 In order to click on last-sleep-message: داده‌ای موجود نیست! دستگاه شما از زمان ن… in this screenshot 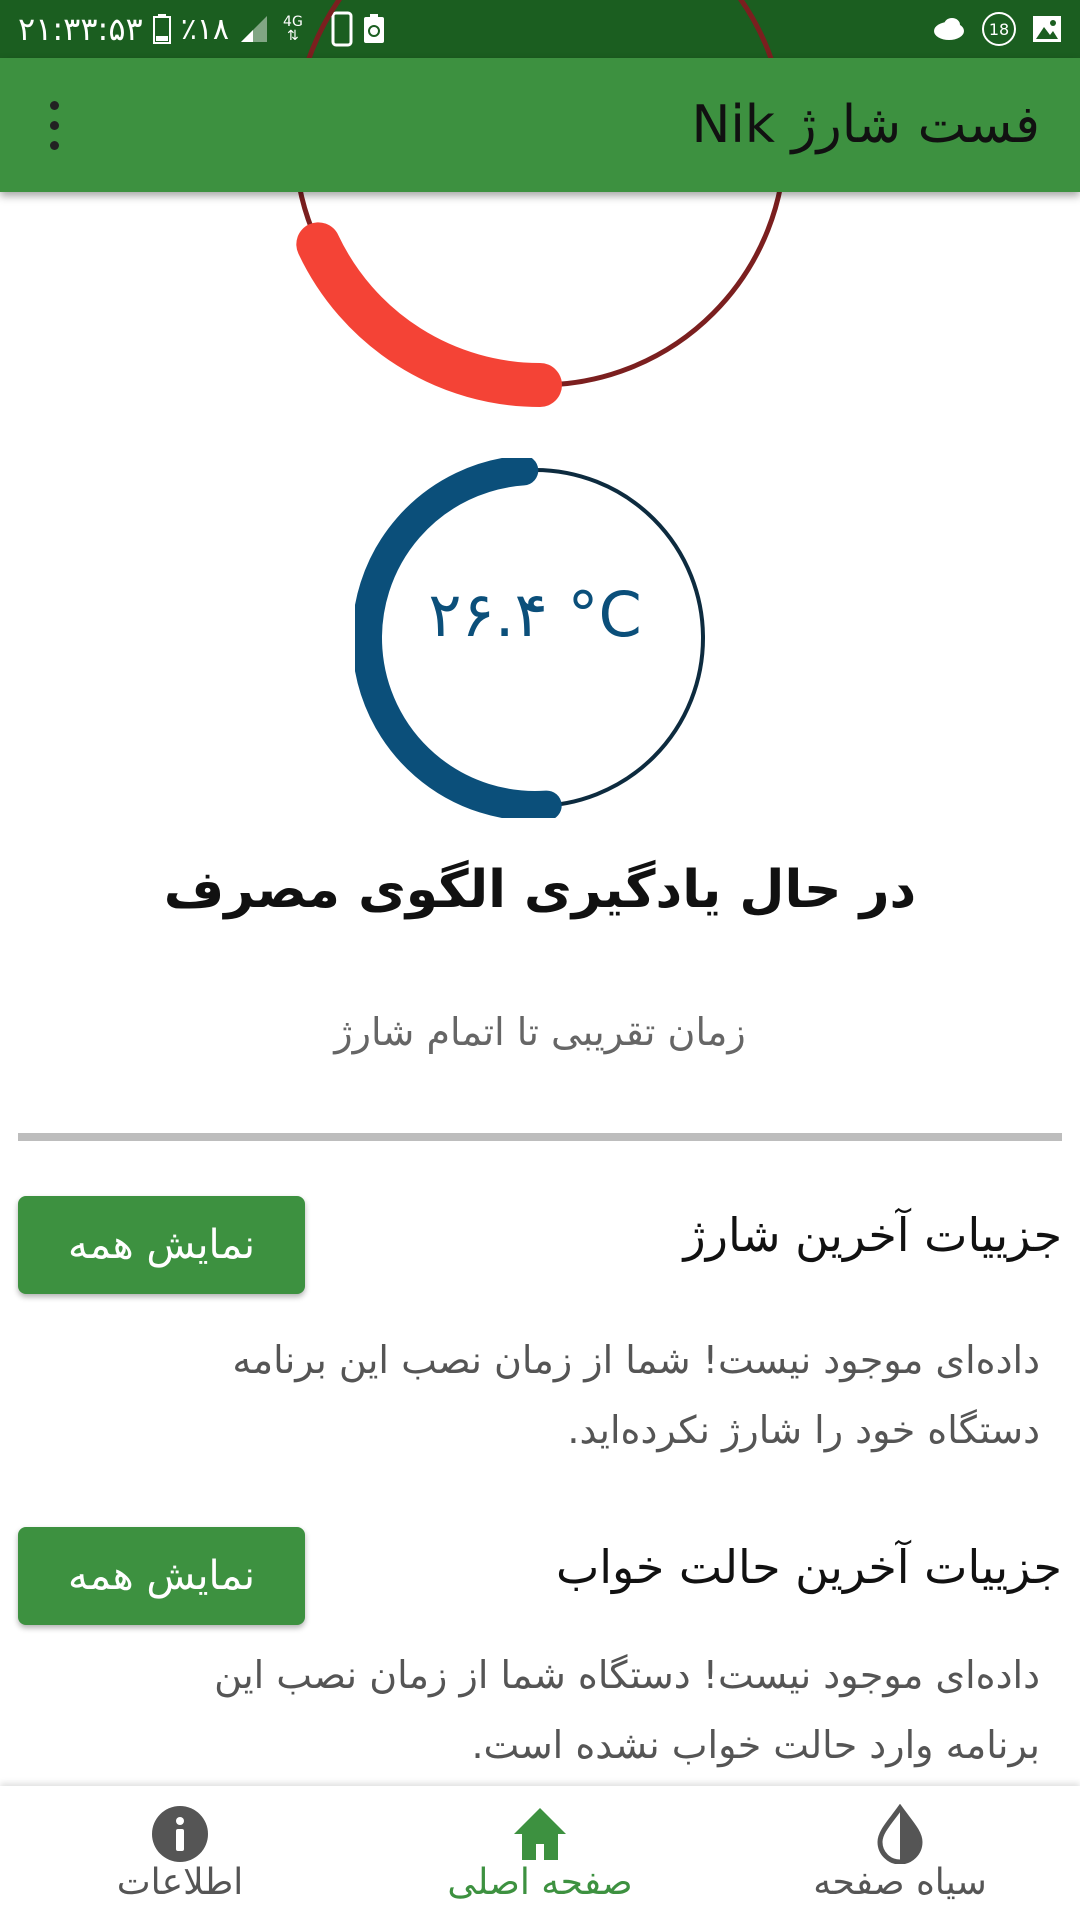, I will do `click(590, 1710)`.